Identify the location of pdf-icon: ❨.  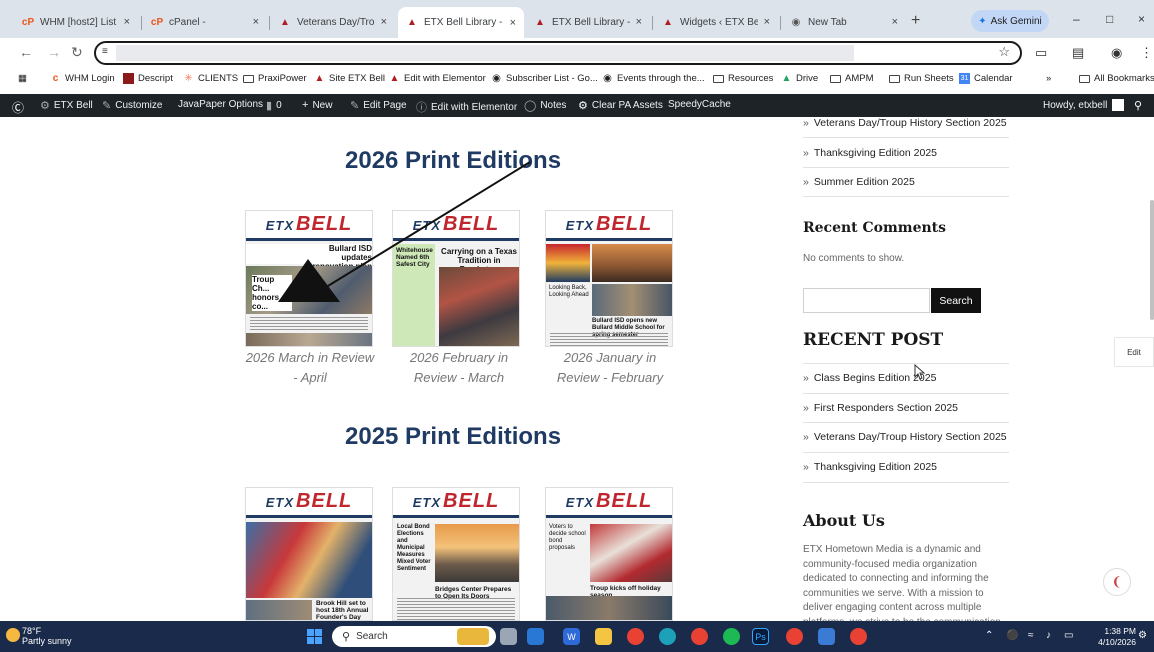
(1117, 582).